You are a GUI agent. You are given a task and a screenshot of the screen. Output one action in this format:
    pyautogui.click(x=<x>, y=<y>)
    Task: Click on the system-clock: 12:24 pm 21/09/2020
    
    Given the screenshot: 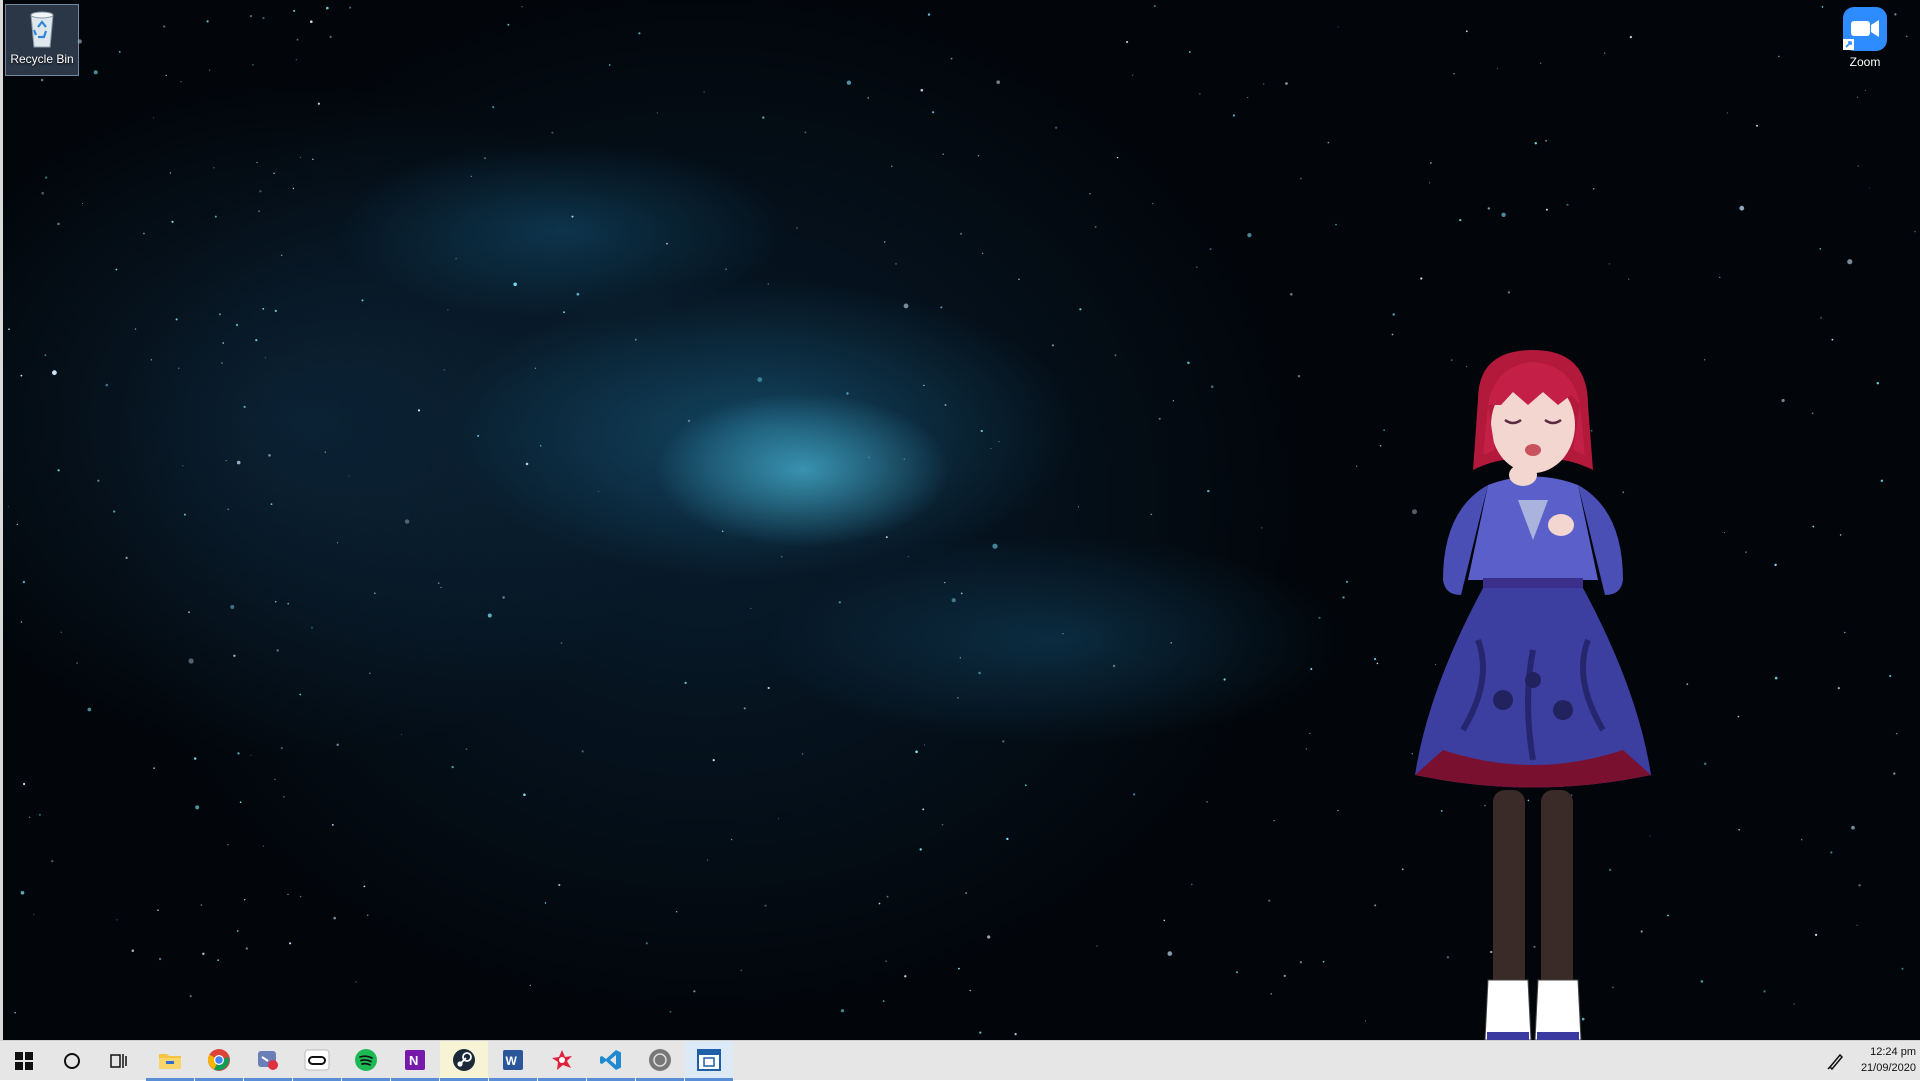 What is the action you would take?
    pyautogui.click(x=1881, y=1060)
    